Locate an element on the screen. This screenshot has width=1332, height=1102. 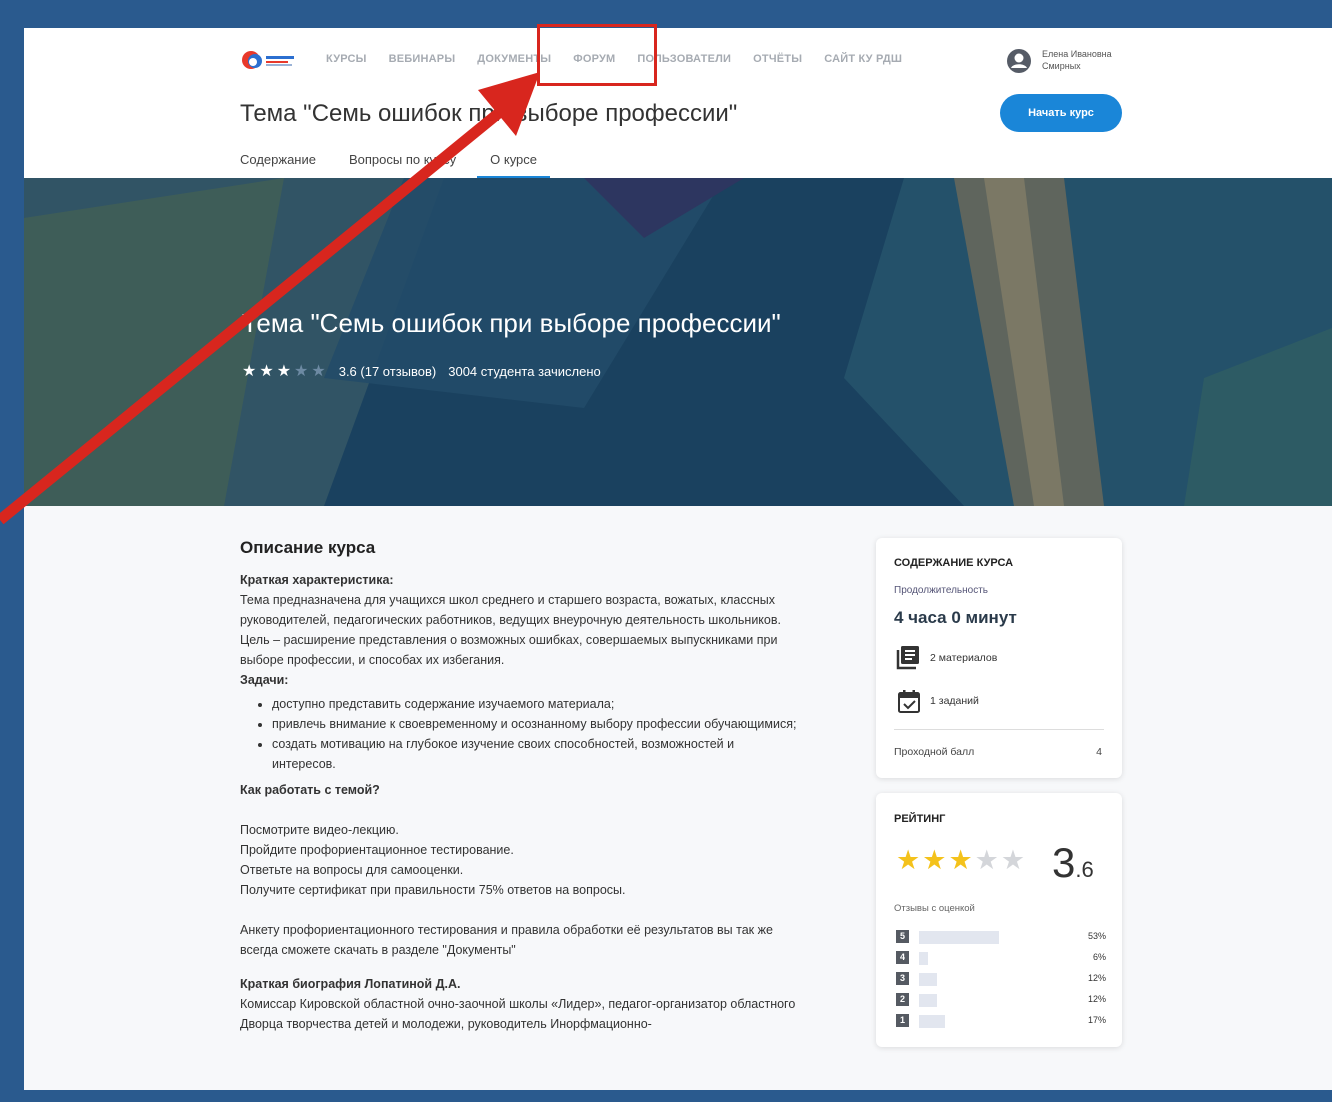
enrolled-count: 3004 студента зачислено is located at coordinates (524, 371).